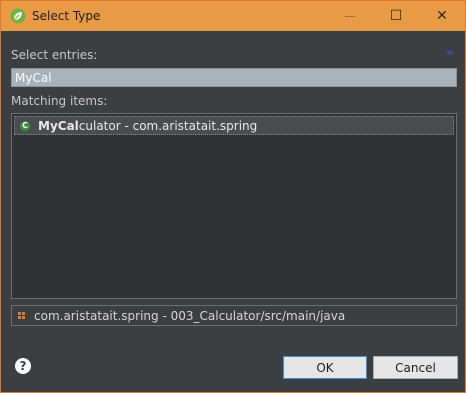 Image resolution: width=466 pixels, height=393 pixels. What do you see at coordinates (325, 367) in the screenshot?
I see `ok-button: OK` at bounding box center [325, 367].